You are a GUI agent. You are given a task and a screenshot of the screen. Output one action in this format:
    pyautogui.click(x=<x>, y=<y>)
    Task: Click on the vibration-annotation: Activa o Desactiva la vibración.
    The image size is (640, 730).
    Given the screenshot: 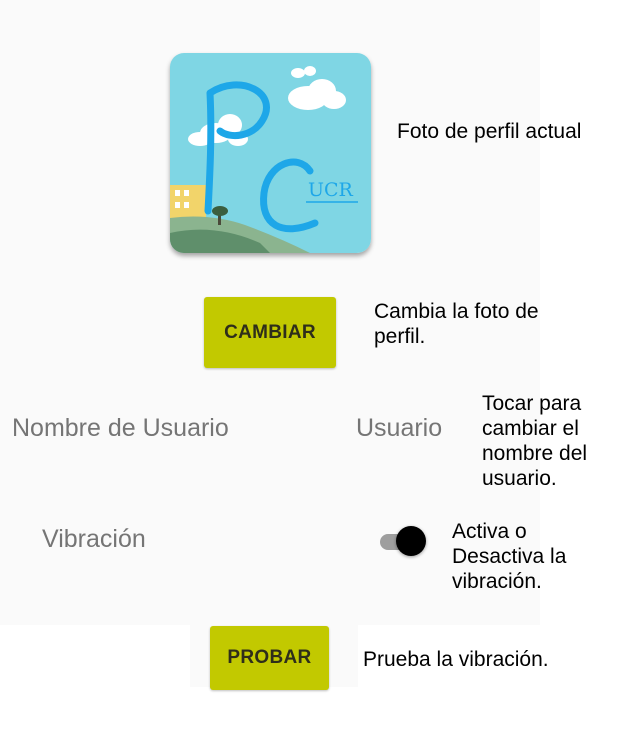 What is the action you would take?
    pyautogui.click(x=509, y=556)
    